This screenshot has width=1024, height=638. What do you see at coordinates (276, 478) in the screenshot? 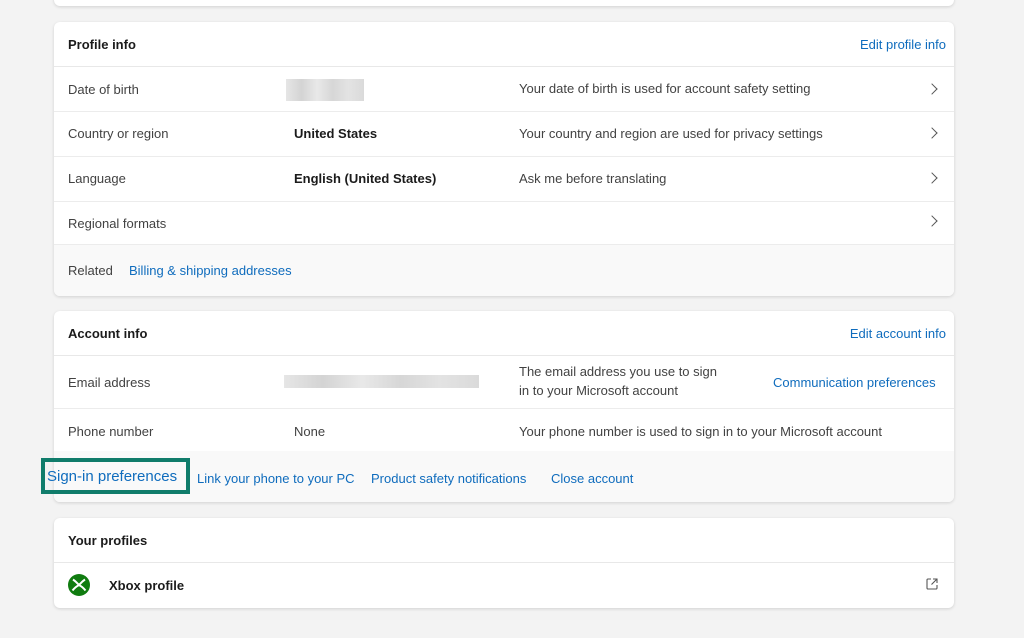
I see `link-phone-link: Link your phone to your PC` at bounding box center [276, 478].